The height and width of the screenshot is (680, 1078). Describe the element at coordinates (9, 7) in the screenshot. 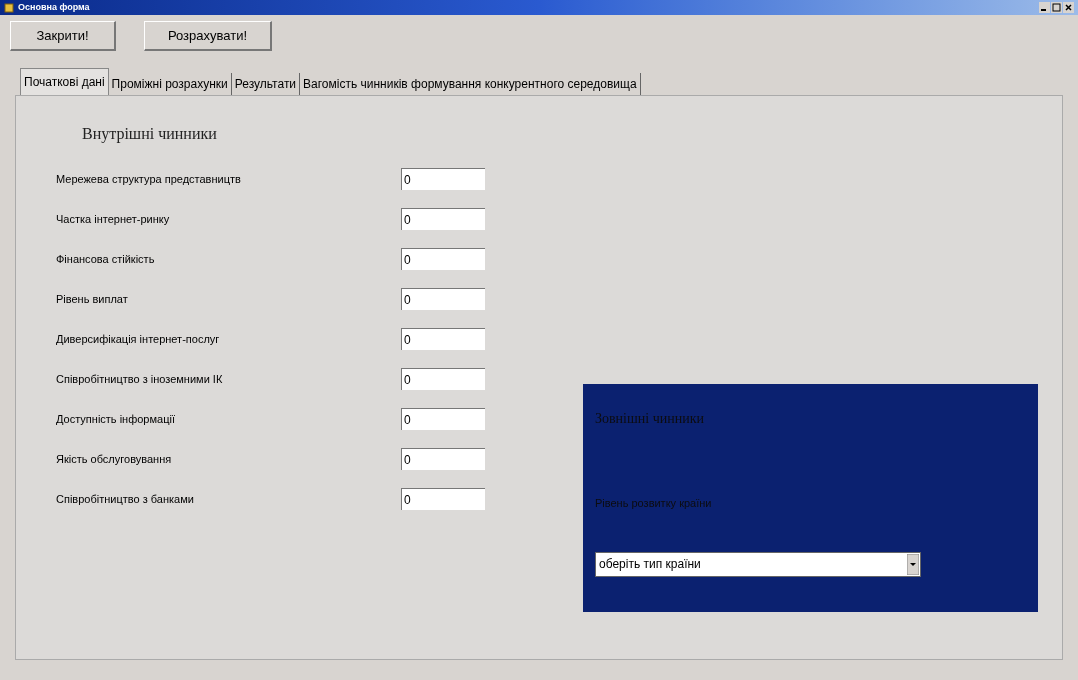

I see `app-icon` at that location.